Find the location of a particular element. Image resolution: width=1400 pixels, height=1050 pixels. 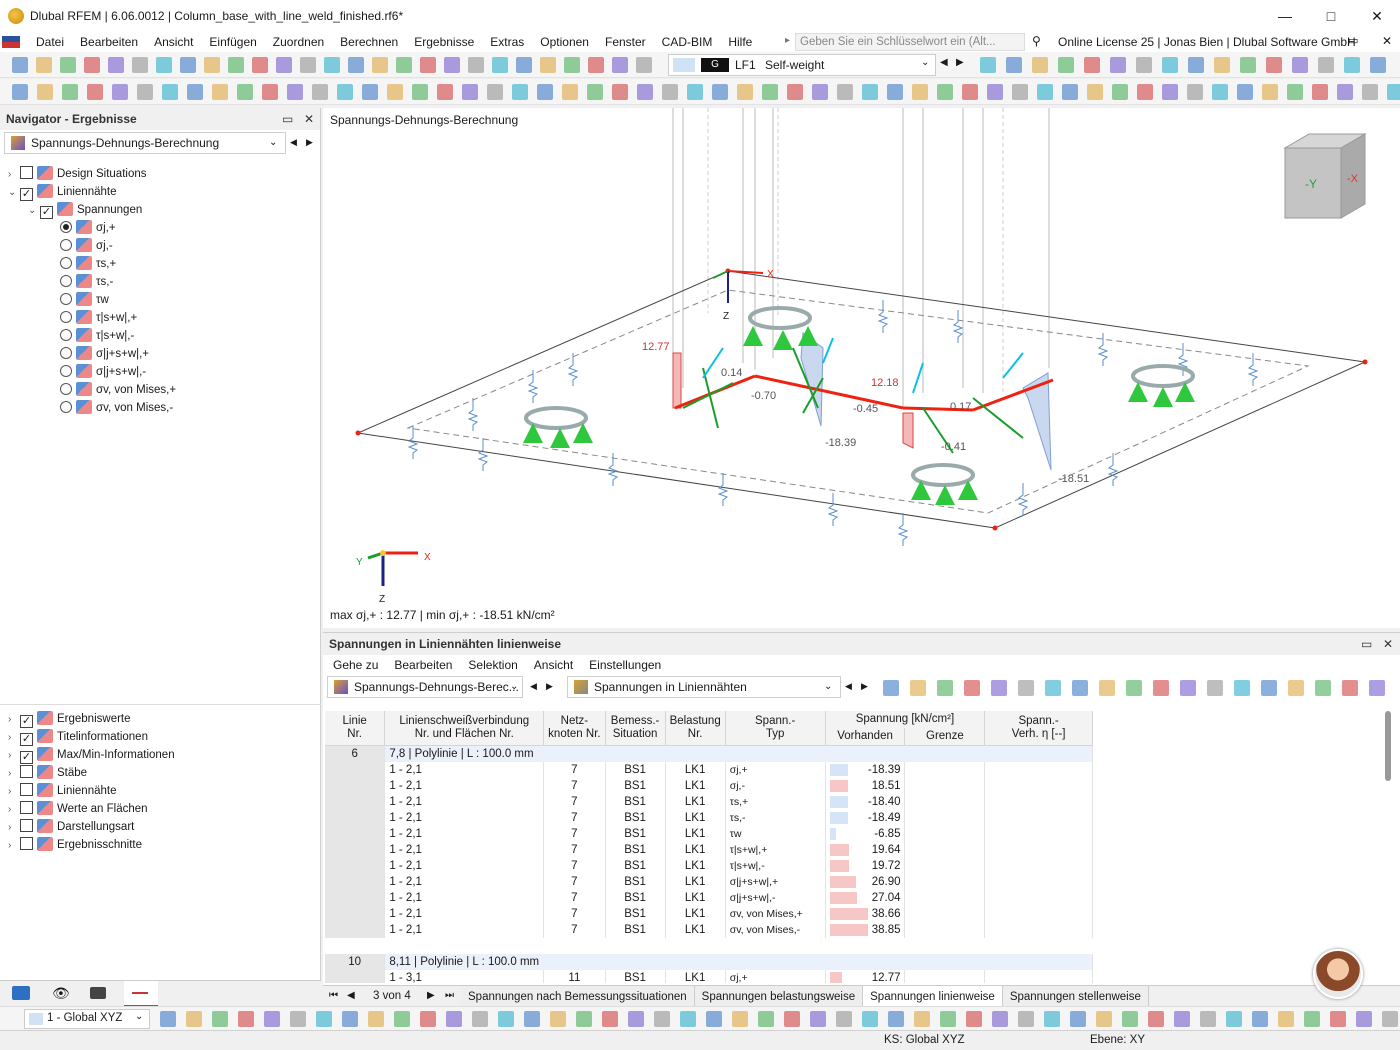

next-loadcase-button: ▶ is located at coordinates (960, 62).